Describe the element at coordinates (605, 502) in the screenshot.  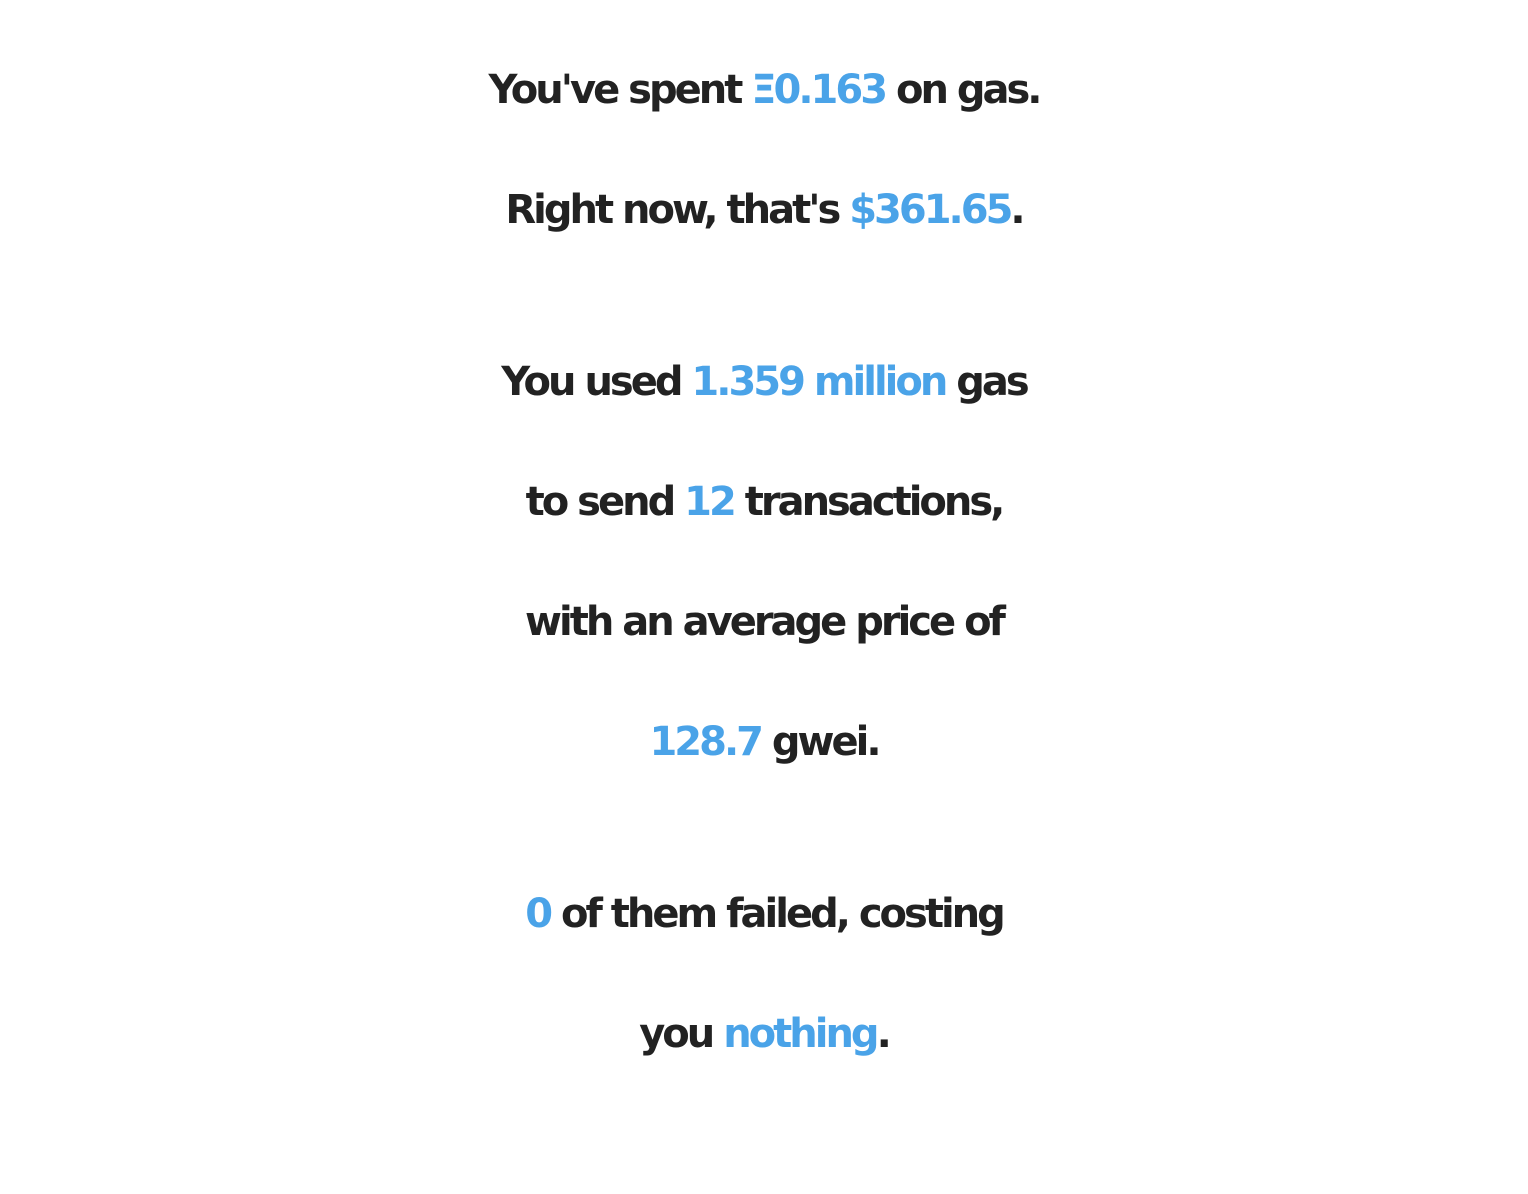
I see `tx-count-prefix: to send` at that location.